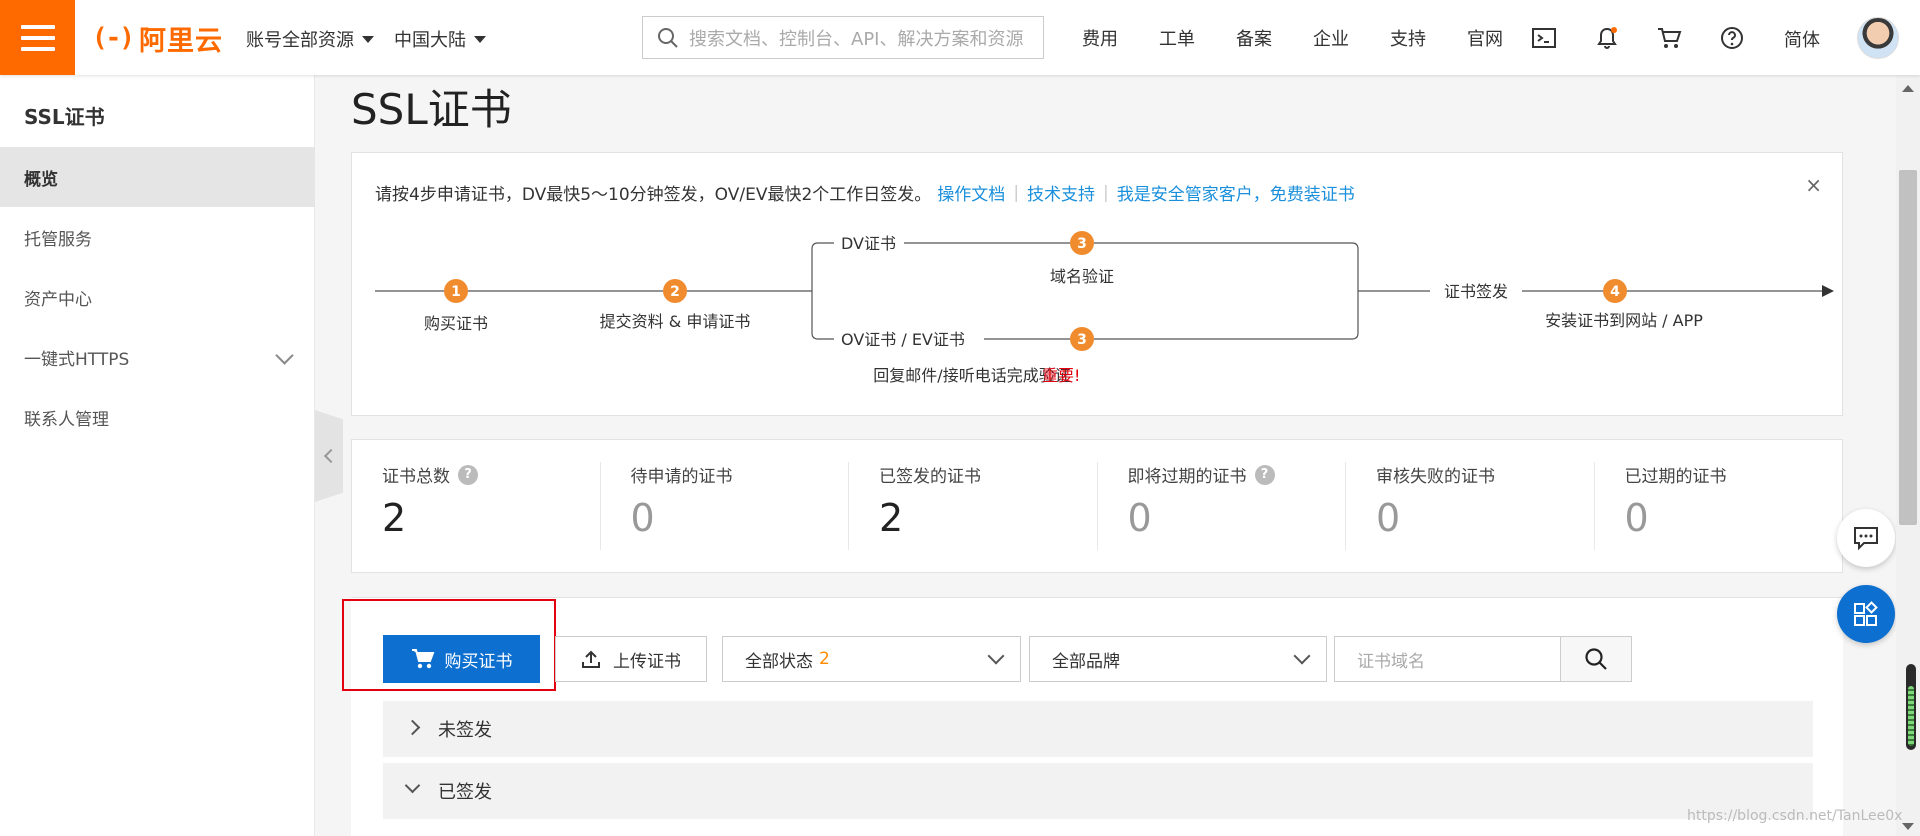 This screenshot has width=1920, height=836. I want to click on stat-pending: 待申请的证书 0, so click(725, 506).